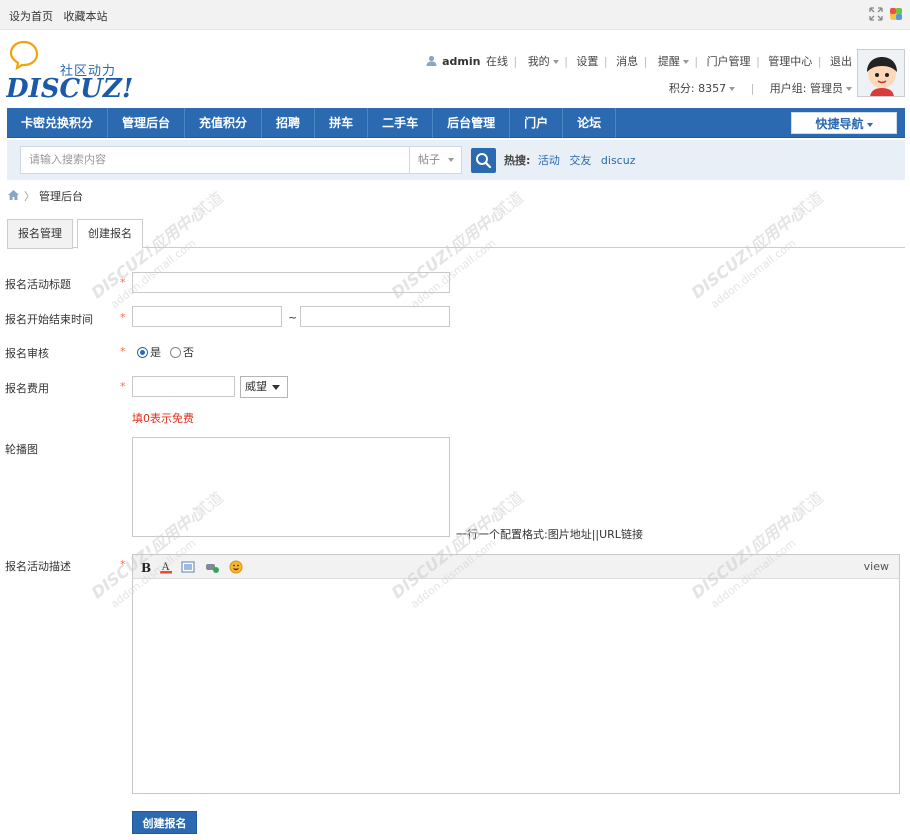 This screenshot has width=910, height=840. I want to click on font-color-icon: A, so click(166, 567).